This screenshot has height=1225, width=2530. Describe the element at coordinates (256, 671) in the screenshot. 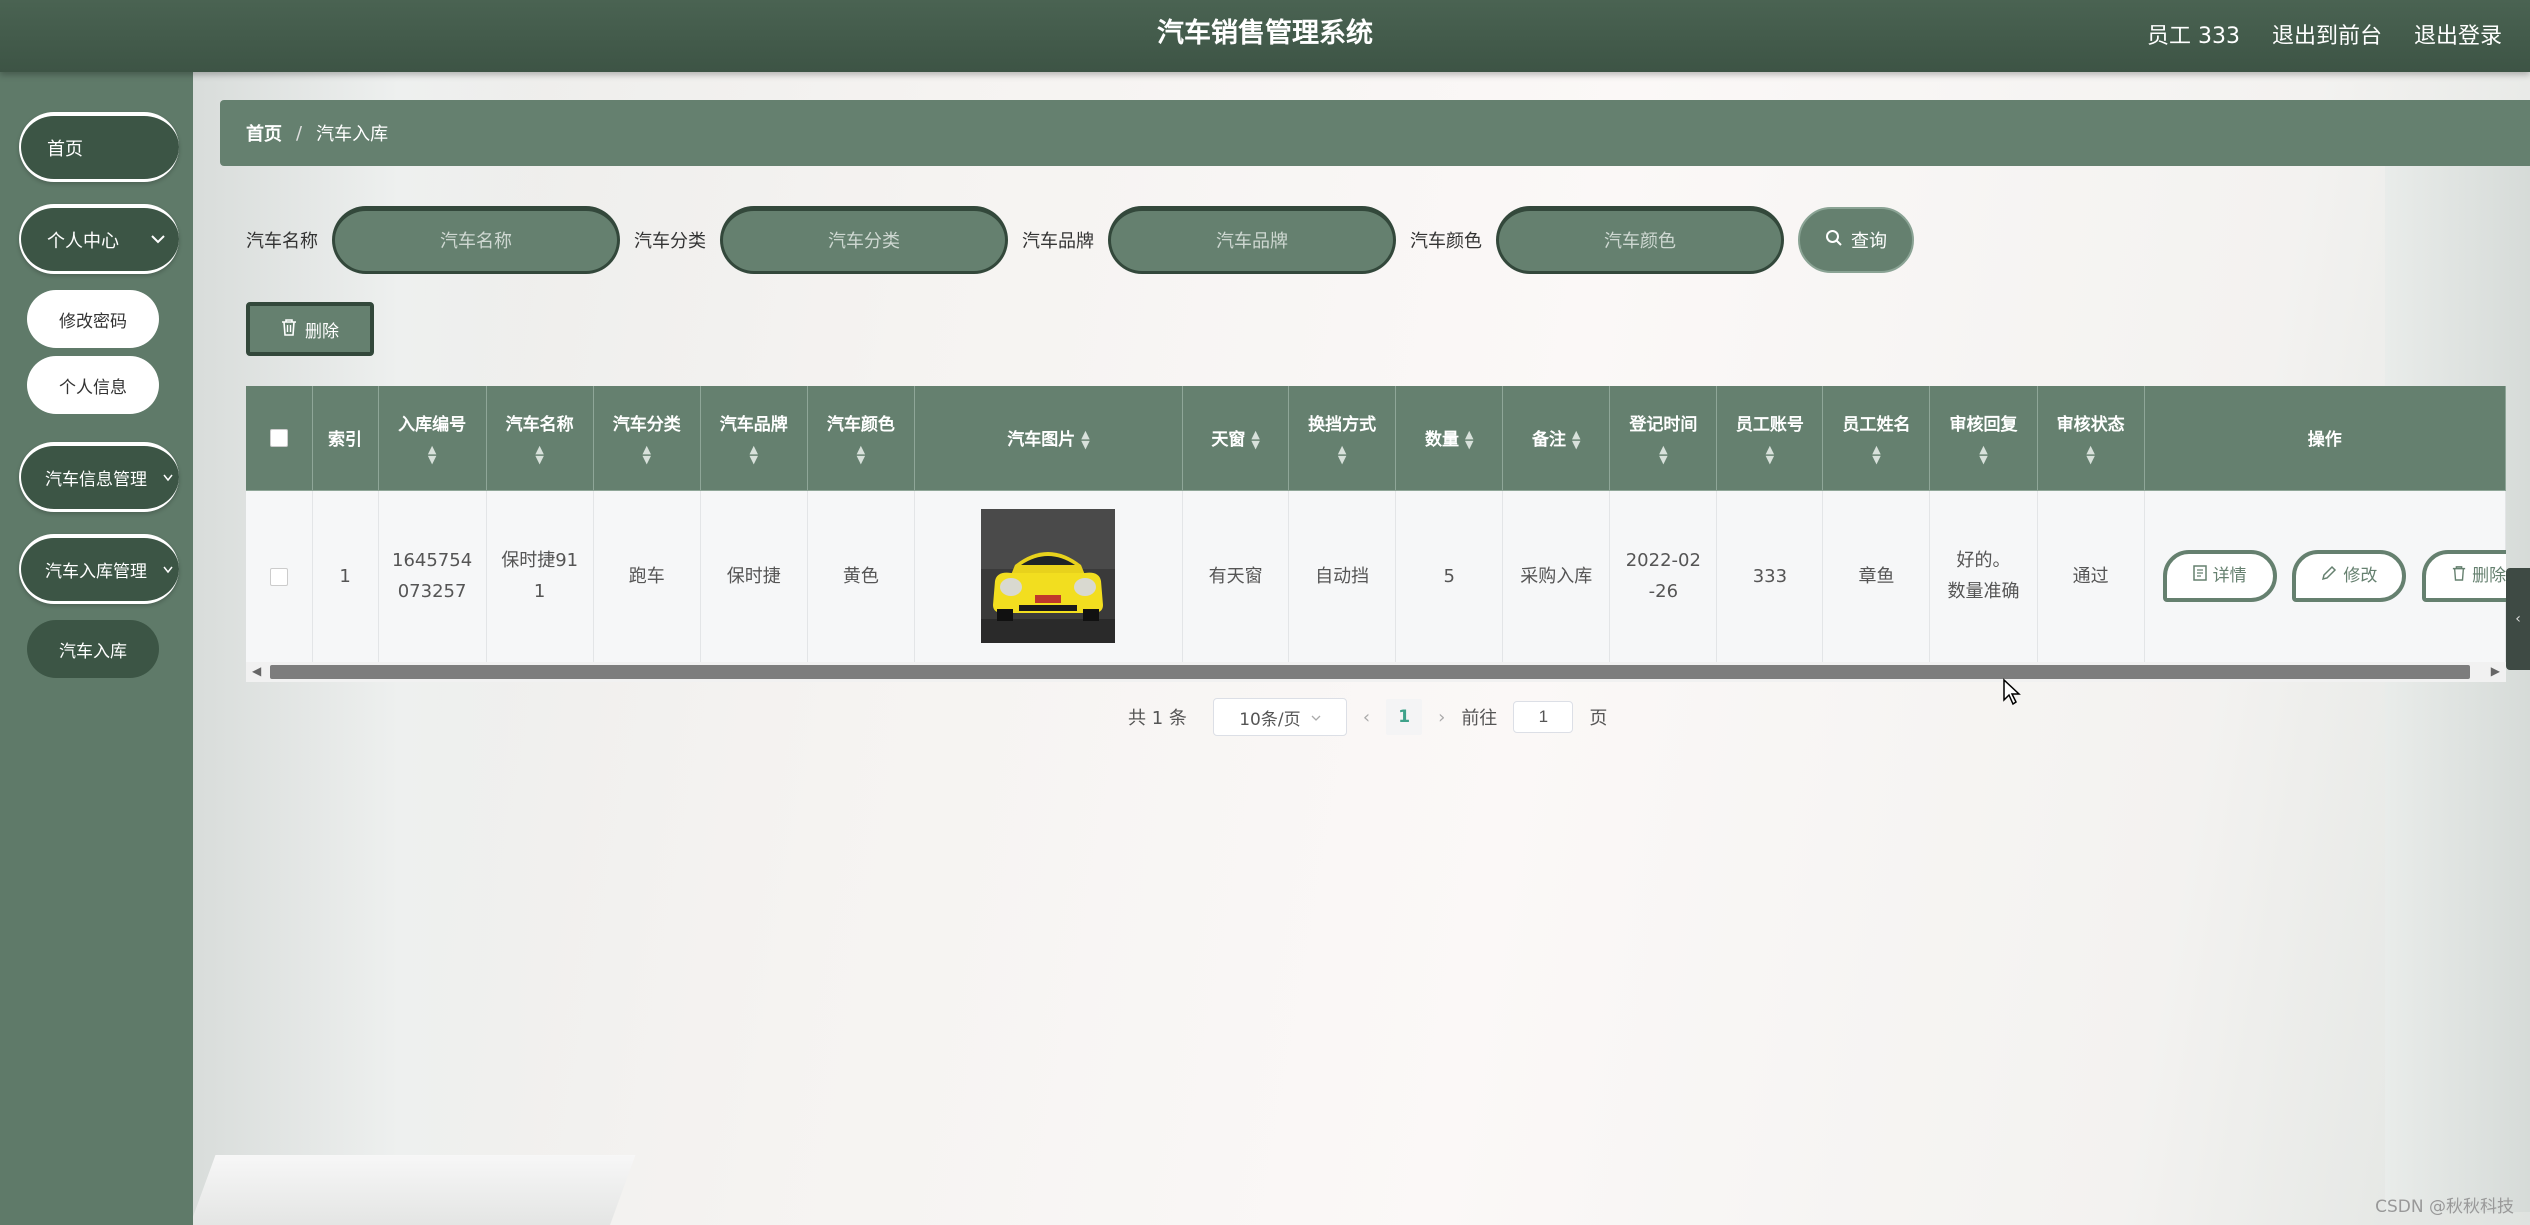

I see `scroll-left-arrow-icon: ◀` at that location.